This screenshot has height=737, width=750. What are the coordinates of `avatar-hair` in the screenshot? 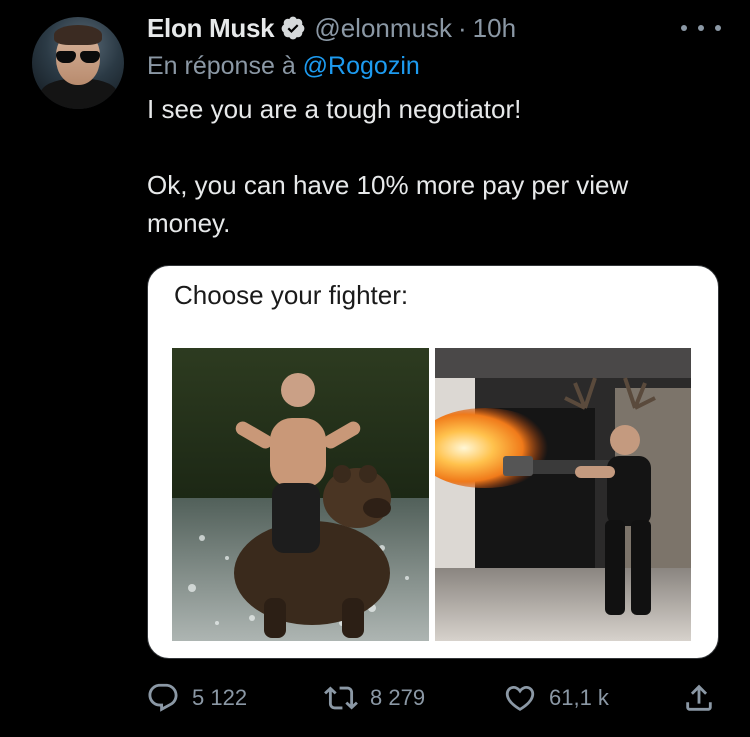 It's located at (78, 35).